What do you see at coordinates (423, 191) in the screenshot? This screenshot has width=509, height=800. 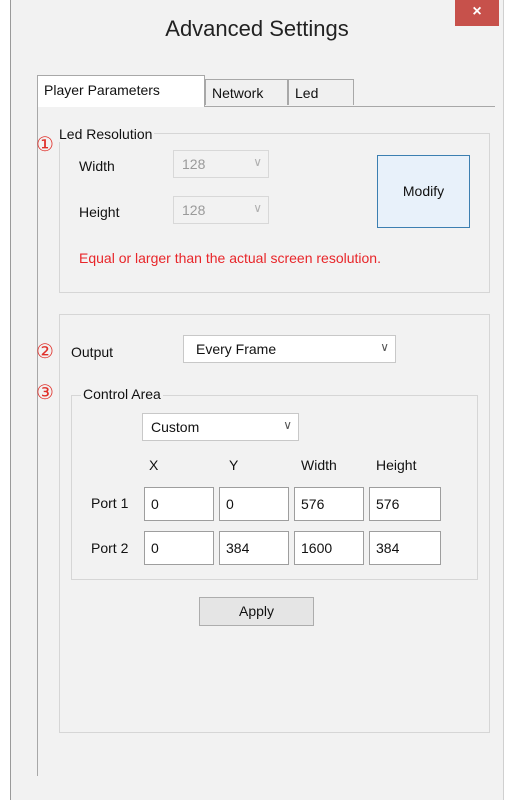 I see `modify-button: Modify` at bounding box center [423, 191].